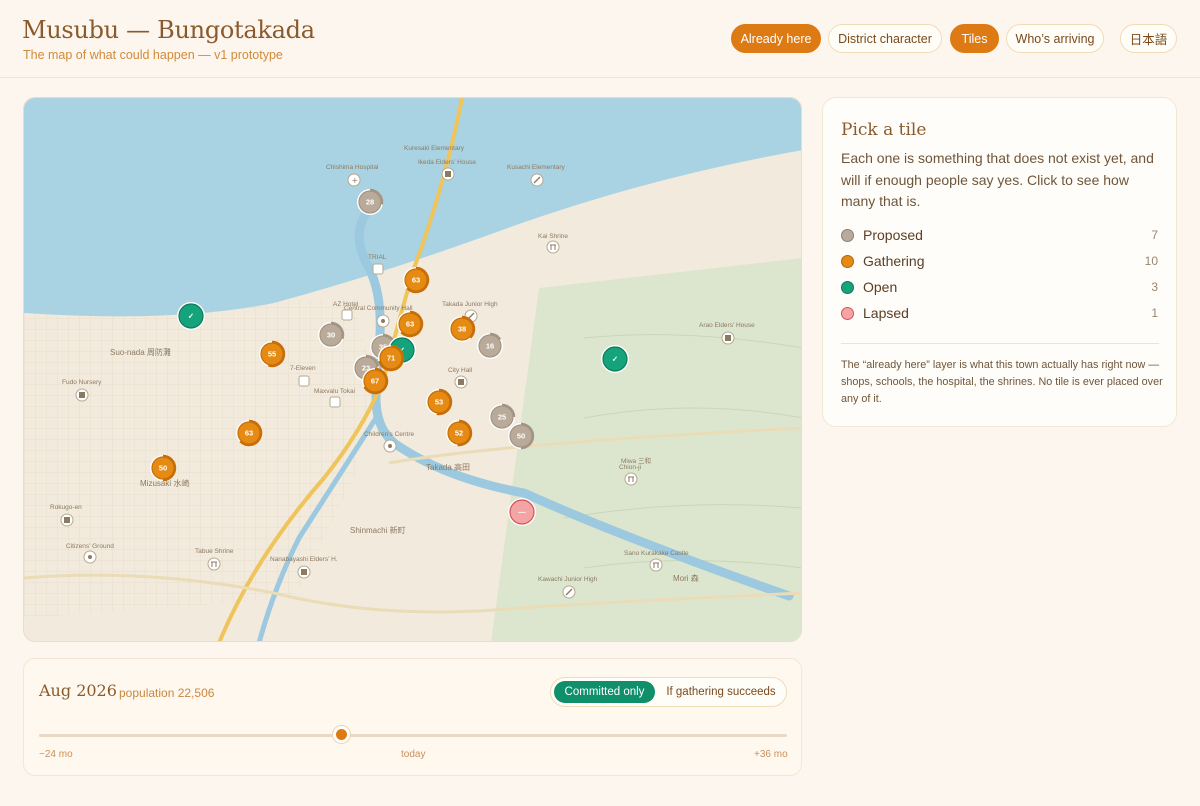 The image size is (1200, 806). Describe the element at coordinates (656, 565) in the screenshot. I see `castle-icon` at that location.